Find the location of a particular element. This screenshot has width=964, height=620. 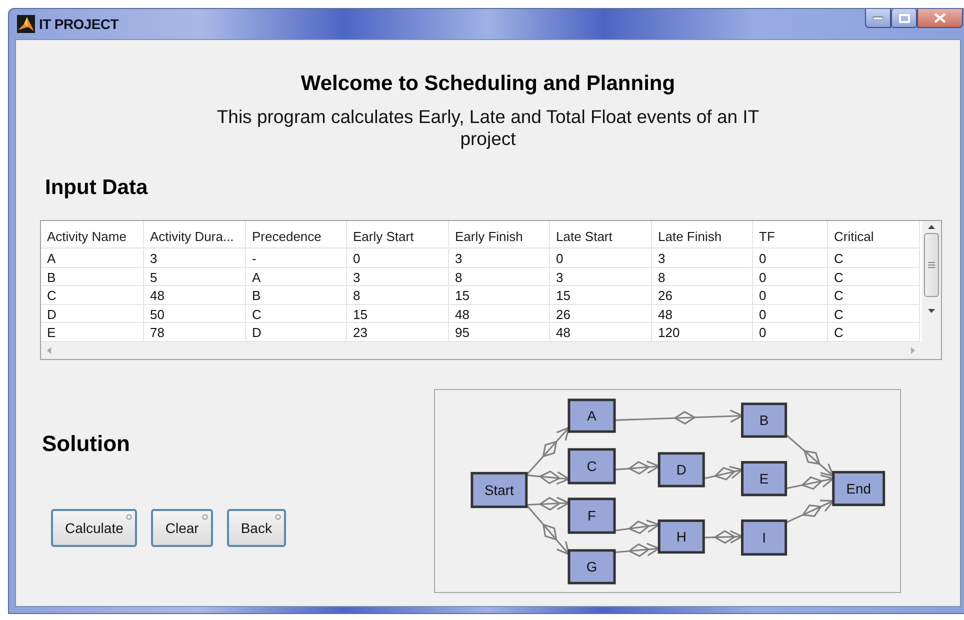

maximize-button is located at coordinates (904, 18).